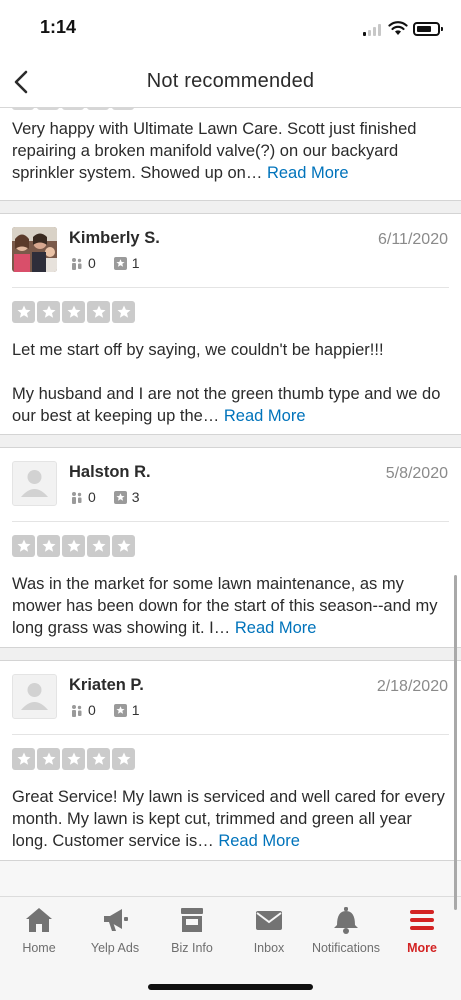  What do you see at coordinates (422, 920) in the screenshot?
I see `menu-icon` at bounding box center [422, 920].